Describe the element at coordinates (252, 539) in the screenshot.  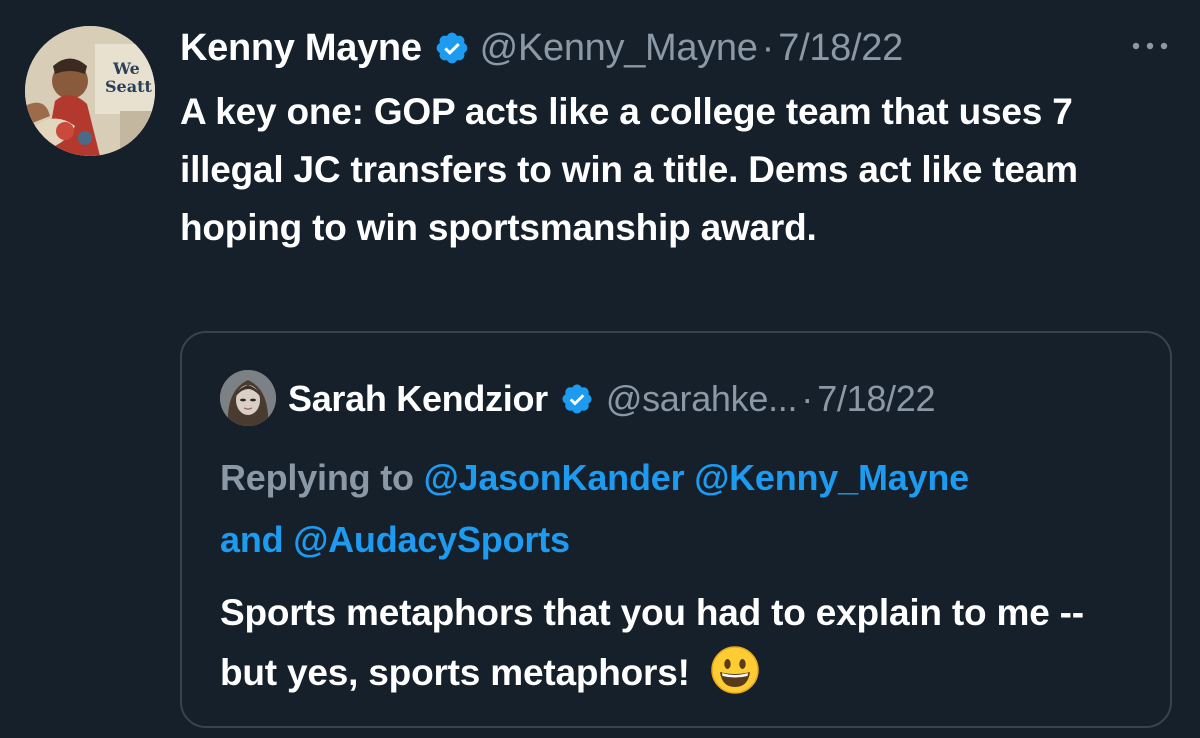
I see `and-label: and` at that location.